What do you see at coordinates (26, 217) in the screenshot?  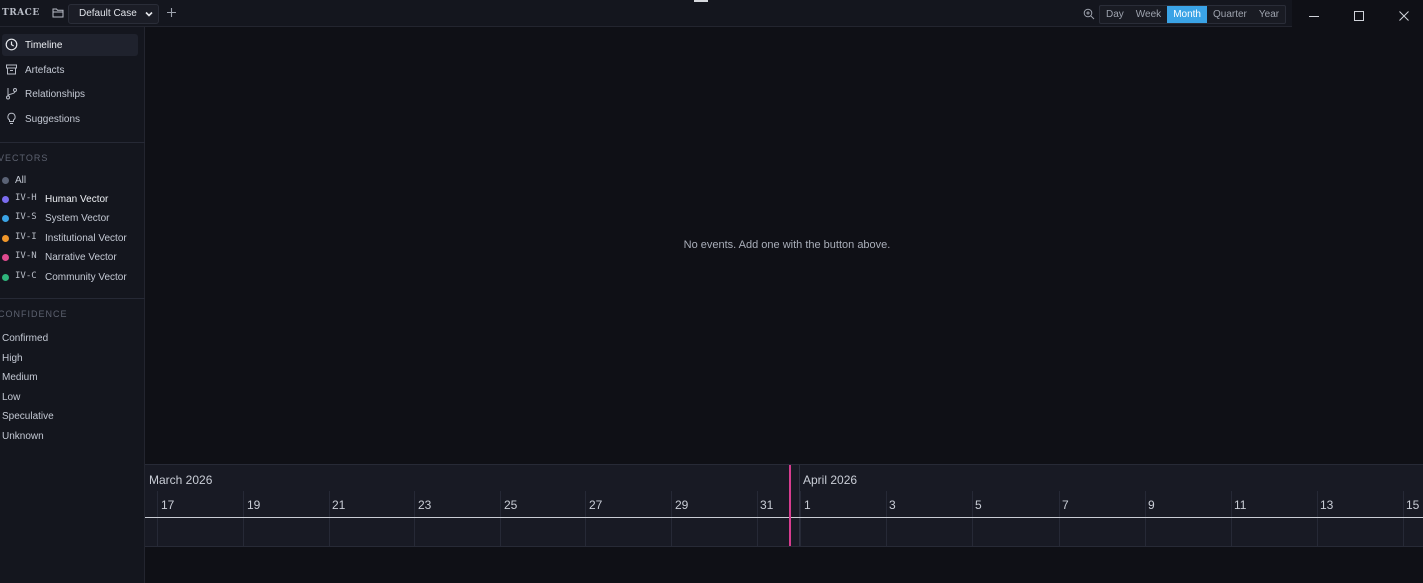 I see `vector-code: IV-S` at bounding box center [26, 217].